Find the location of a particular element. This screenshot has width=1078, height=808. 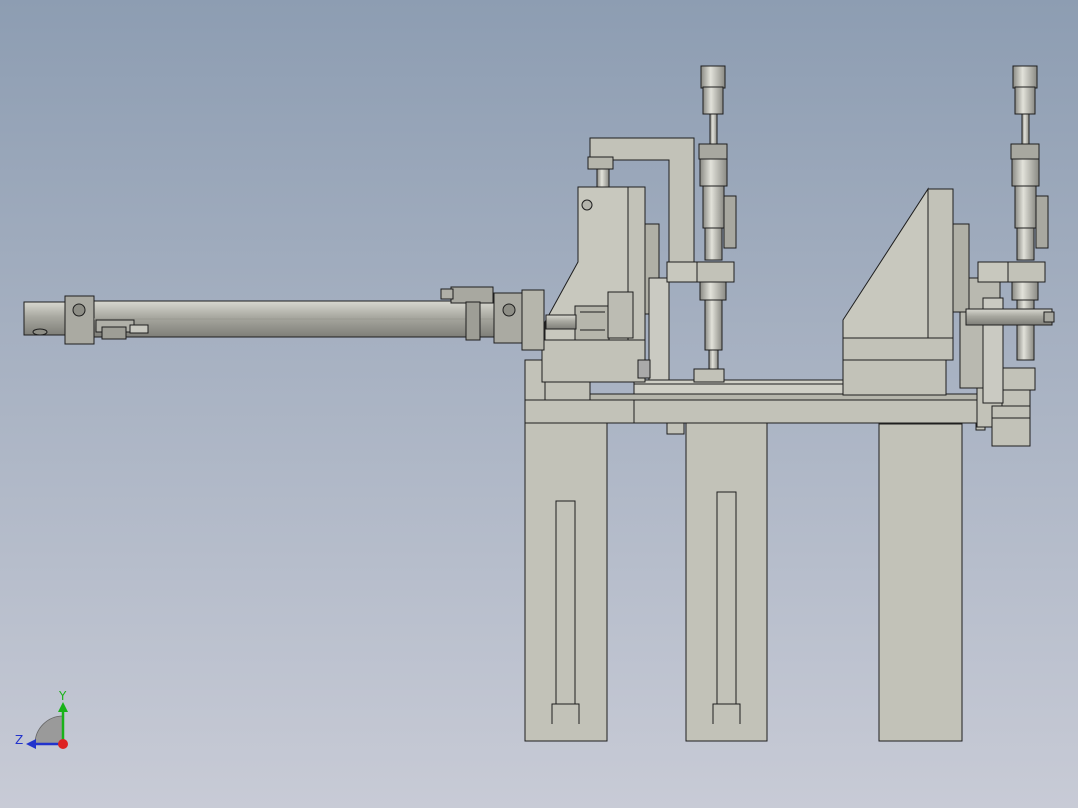

x-axis-dot is located at coordinates (63, 744).